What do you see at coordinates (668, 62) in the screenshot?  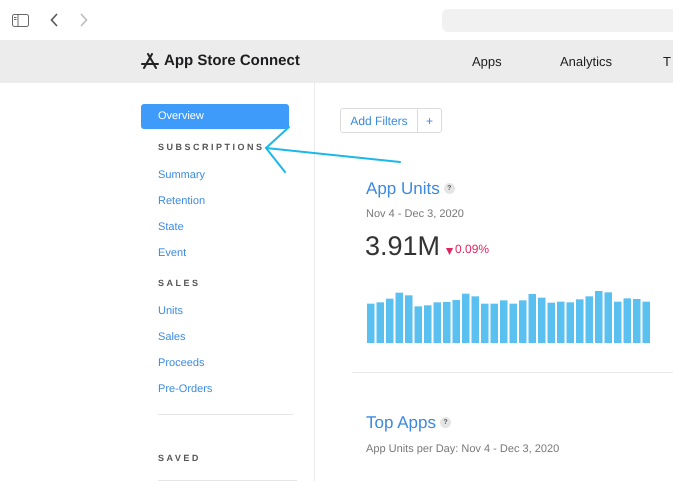 I see `nav-link: T` at bounding box center [668, 62].